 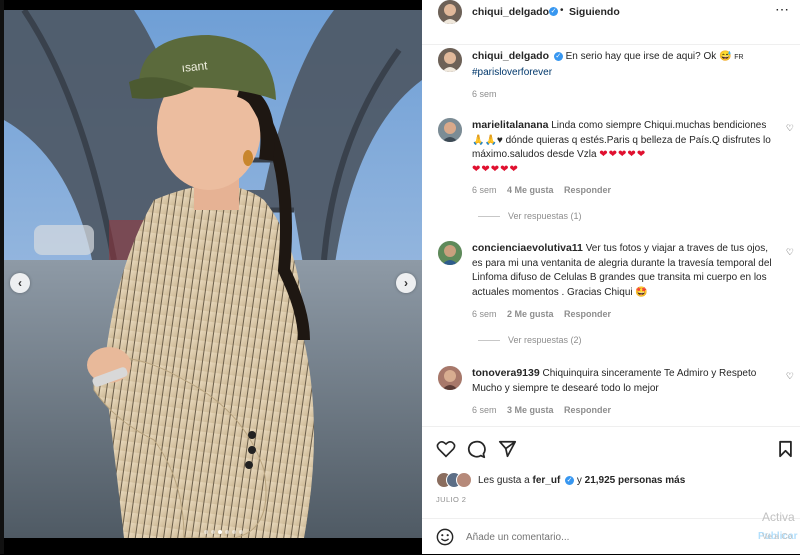 What do you see at coordinates (510, 125) in the screenshot?
I see `comment-username: marielitalanana` at bounding box center [510, 125].